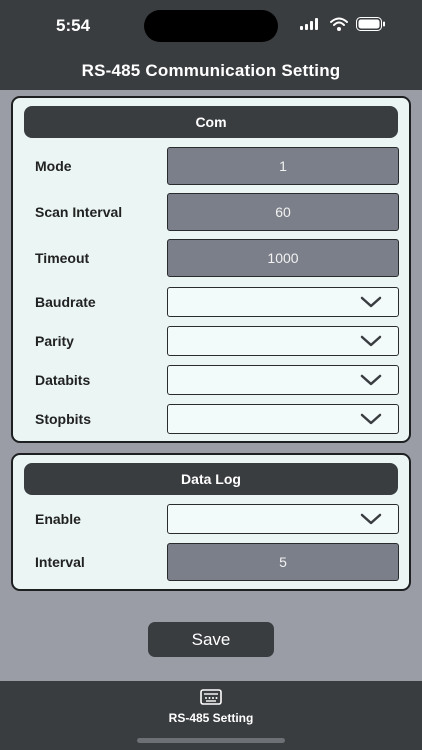 The image size is (422, 750). I want to click on com-section-title: Com, so click(211, 122).